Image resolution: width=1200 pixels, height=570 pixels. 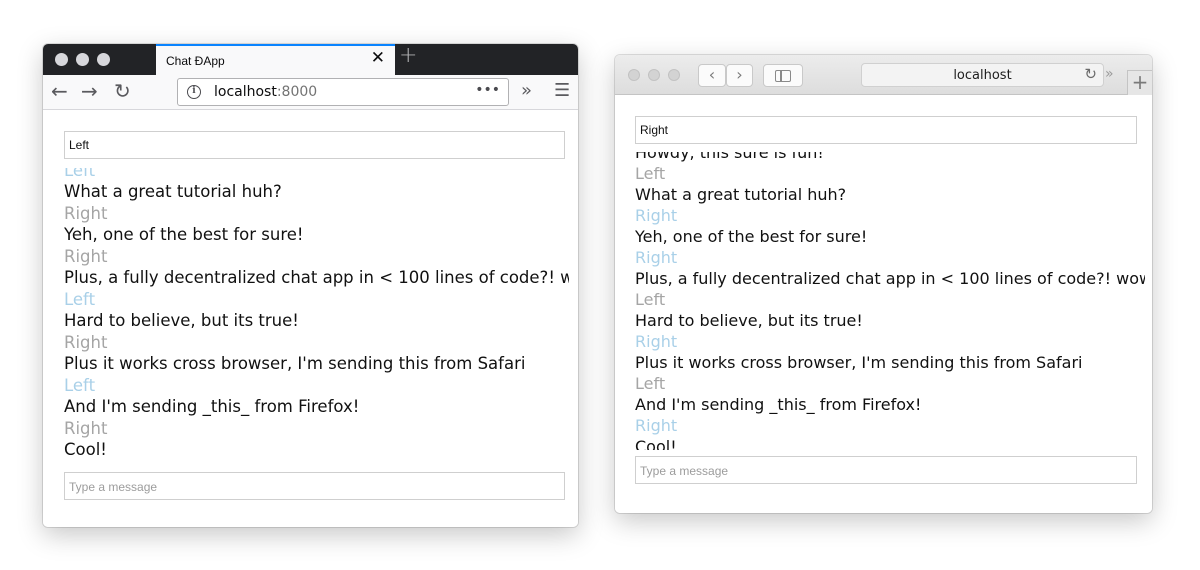 What do you see at coordinates (297, 92) in the screenshot?
I see `url-port: :8000` at bounding box center [297, 92].